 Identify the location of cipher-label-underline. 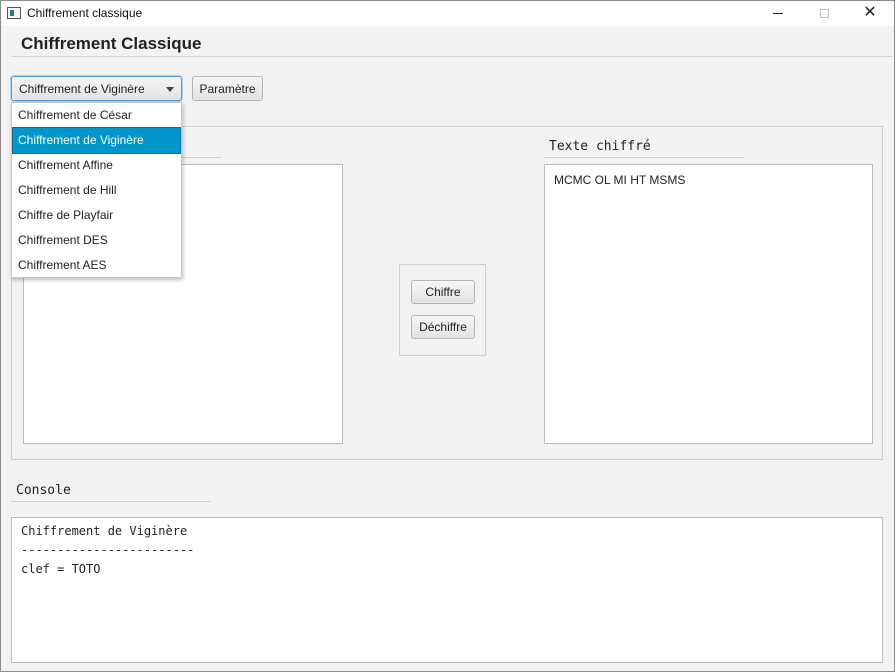
(644, 157).